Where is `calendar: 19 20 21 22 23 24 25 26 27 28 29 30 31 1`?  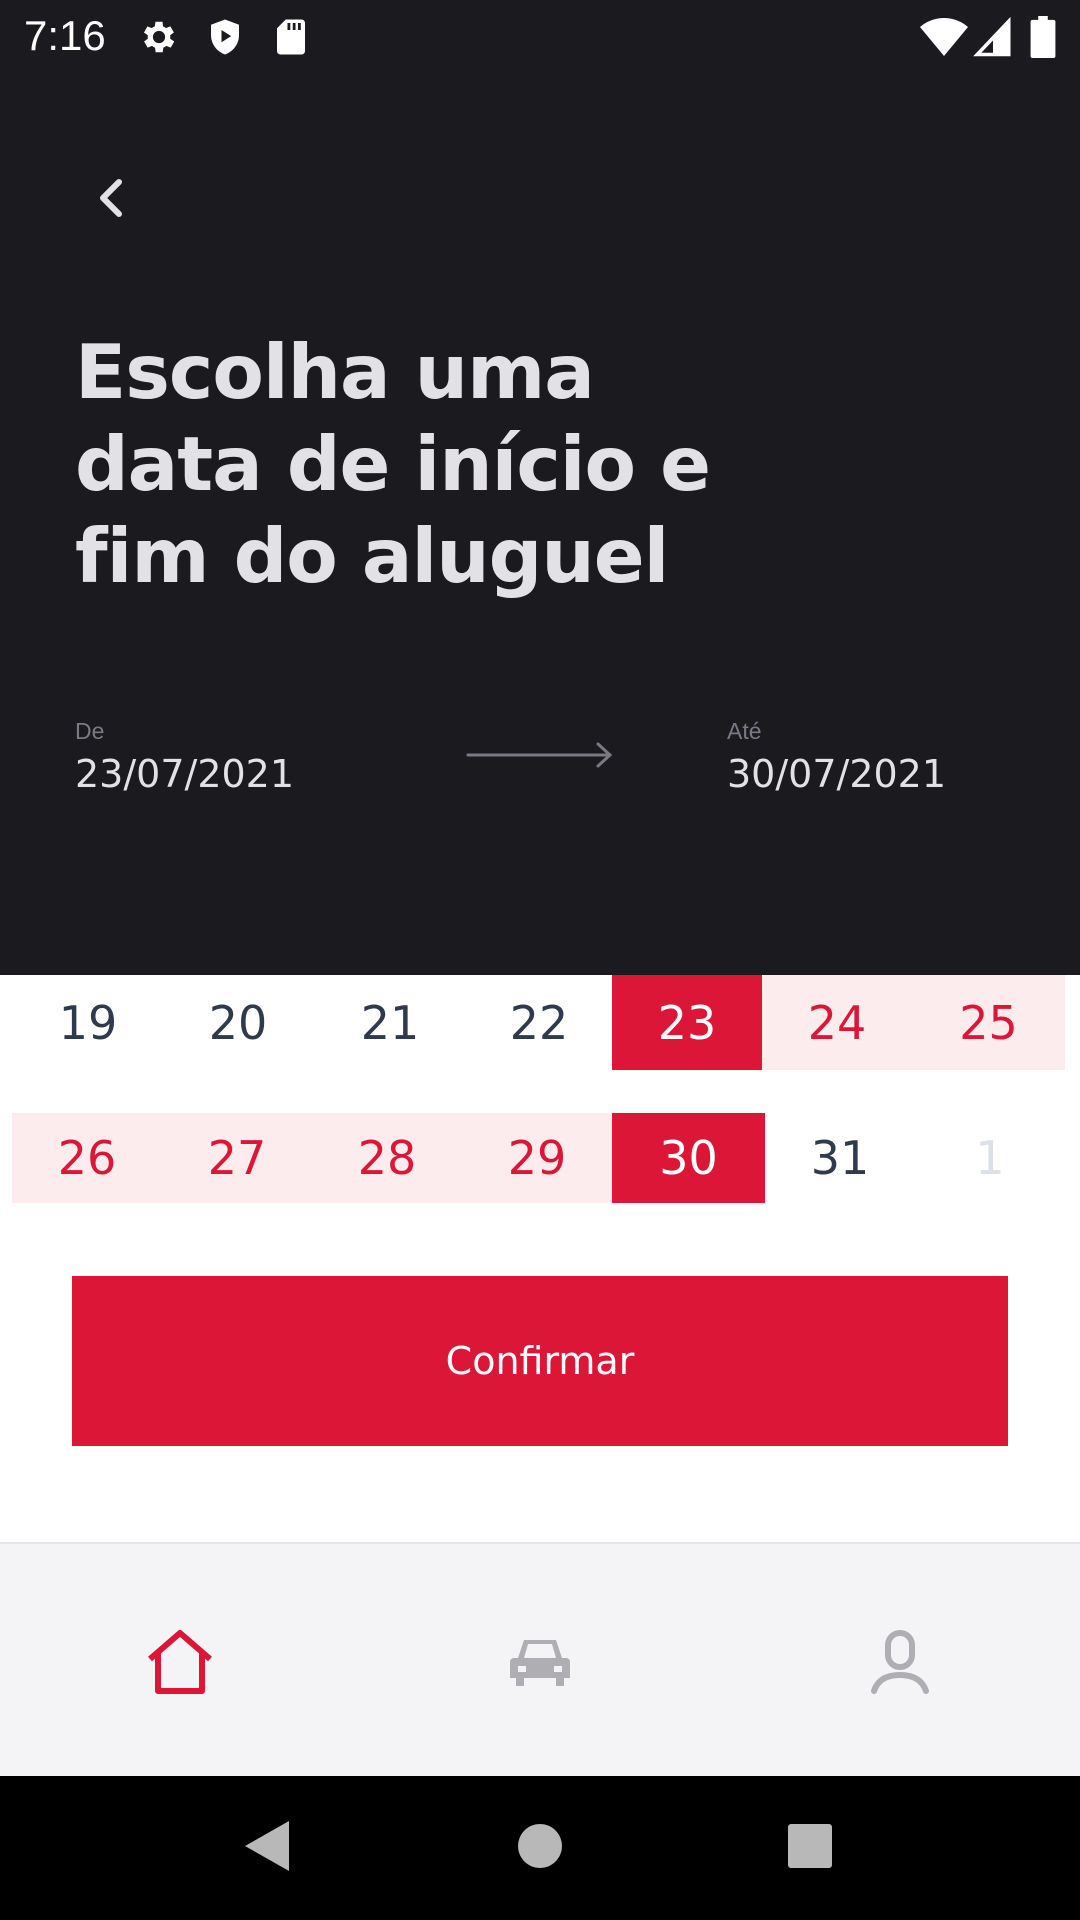 calendar: 19 20 21 22 23 24 25 26 27 28 29 30 31 1 is located at coordinates (540, 1110).